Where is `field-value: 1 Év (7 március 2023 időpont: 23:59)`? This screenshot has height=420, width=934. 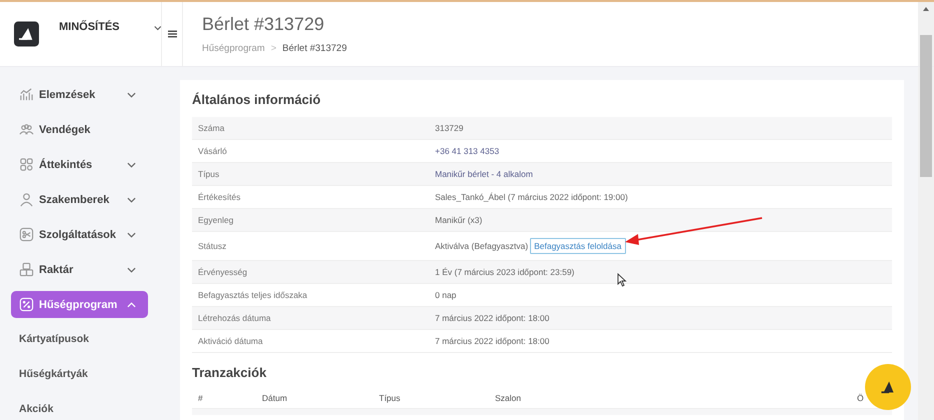
field-value: 1 Év (7 március 2023 időpont: 23:59) is located at coordinates (504, 272).